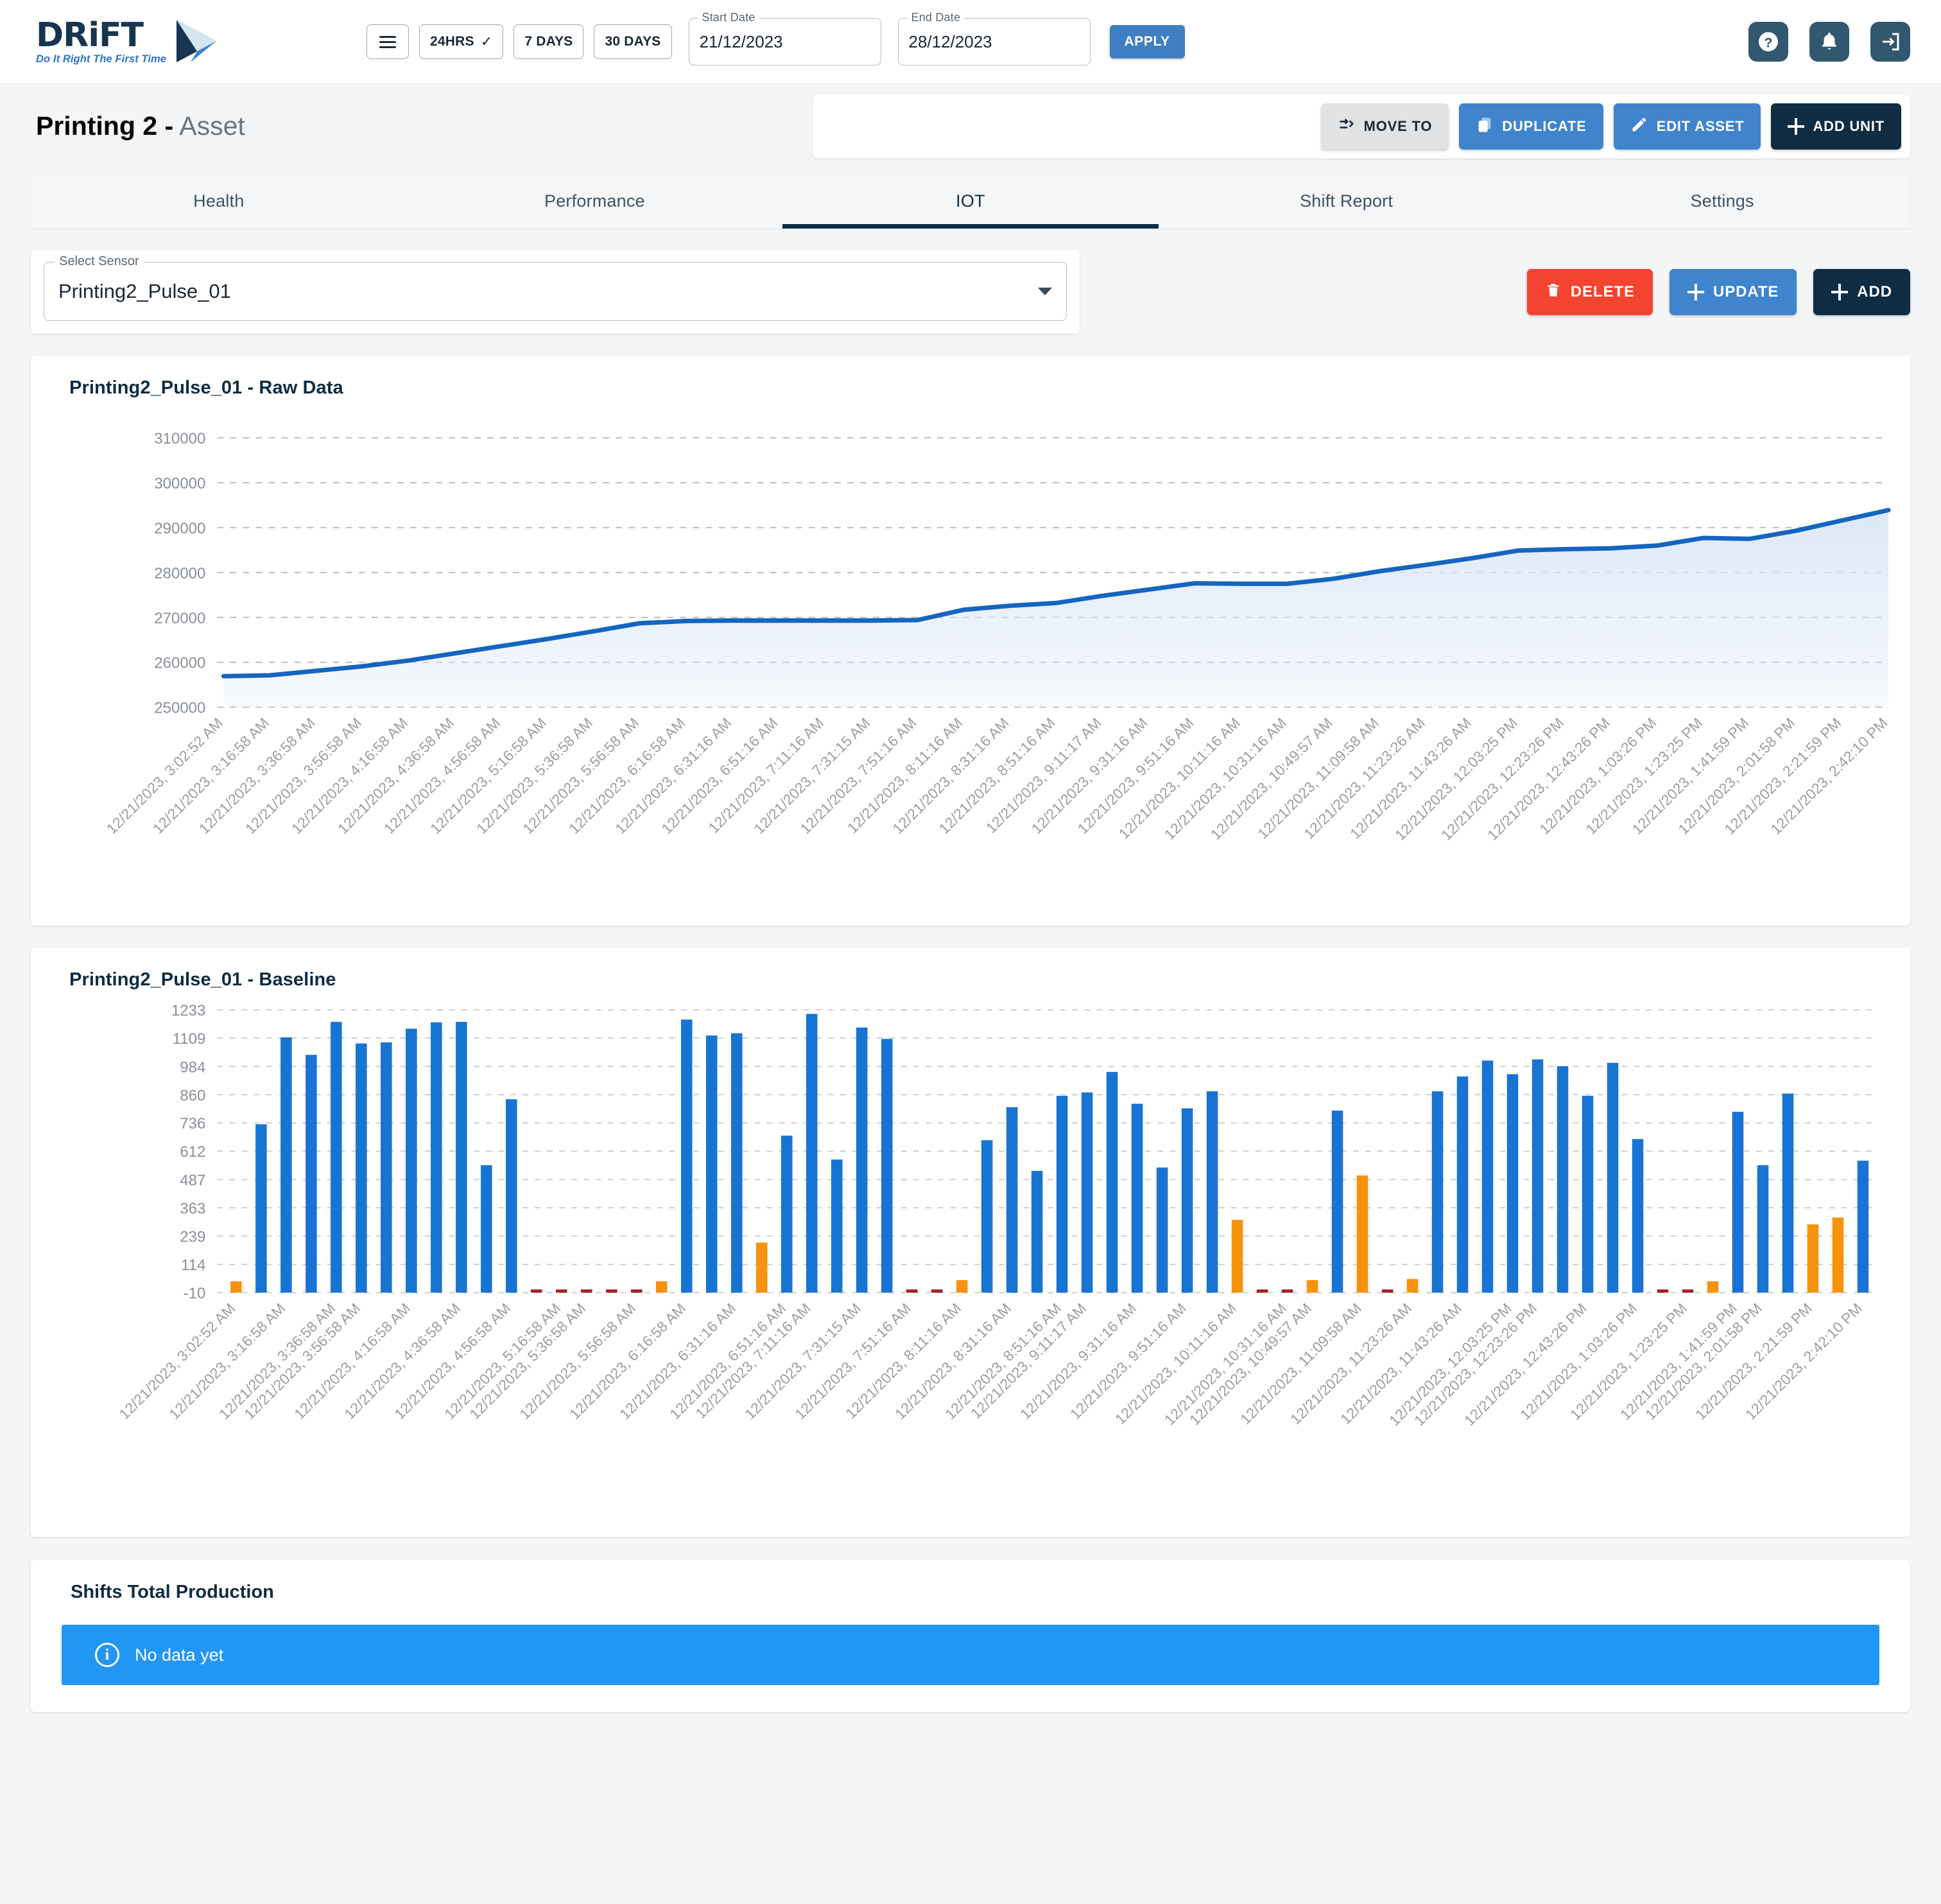 This screenshot has width=1941, height=1904. Describe the element at coordinates (1700, 126) in the screenshot. I see `edit-asset-label: EDIT ASSET` at that location.